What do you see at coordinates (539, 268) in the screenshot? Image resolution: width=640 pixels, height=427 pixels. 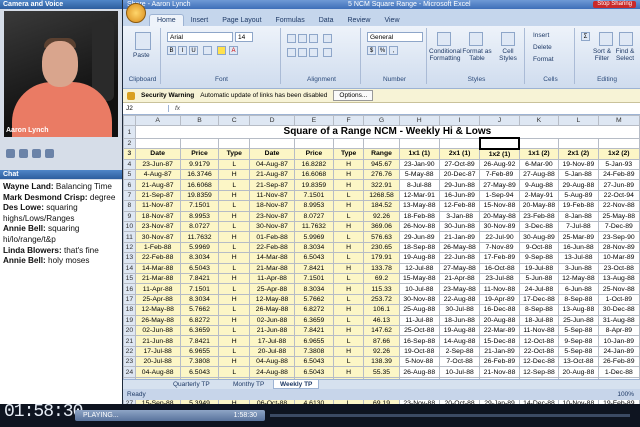 I see `table-cell: 19-Jul-88` at bounding box center [539, 268].